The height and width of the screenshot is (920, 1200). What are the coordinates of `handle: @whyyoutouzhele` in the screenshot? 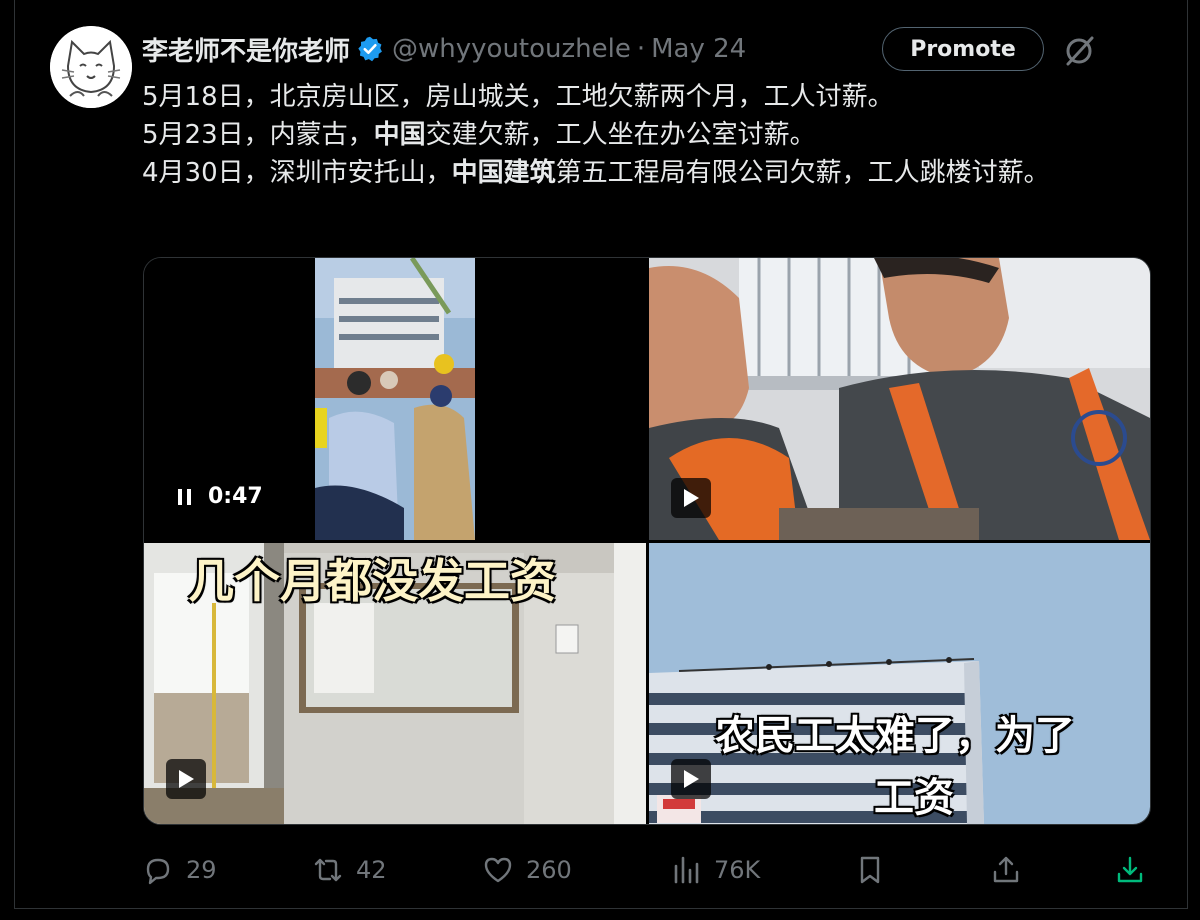 It's located at (511, 49).